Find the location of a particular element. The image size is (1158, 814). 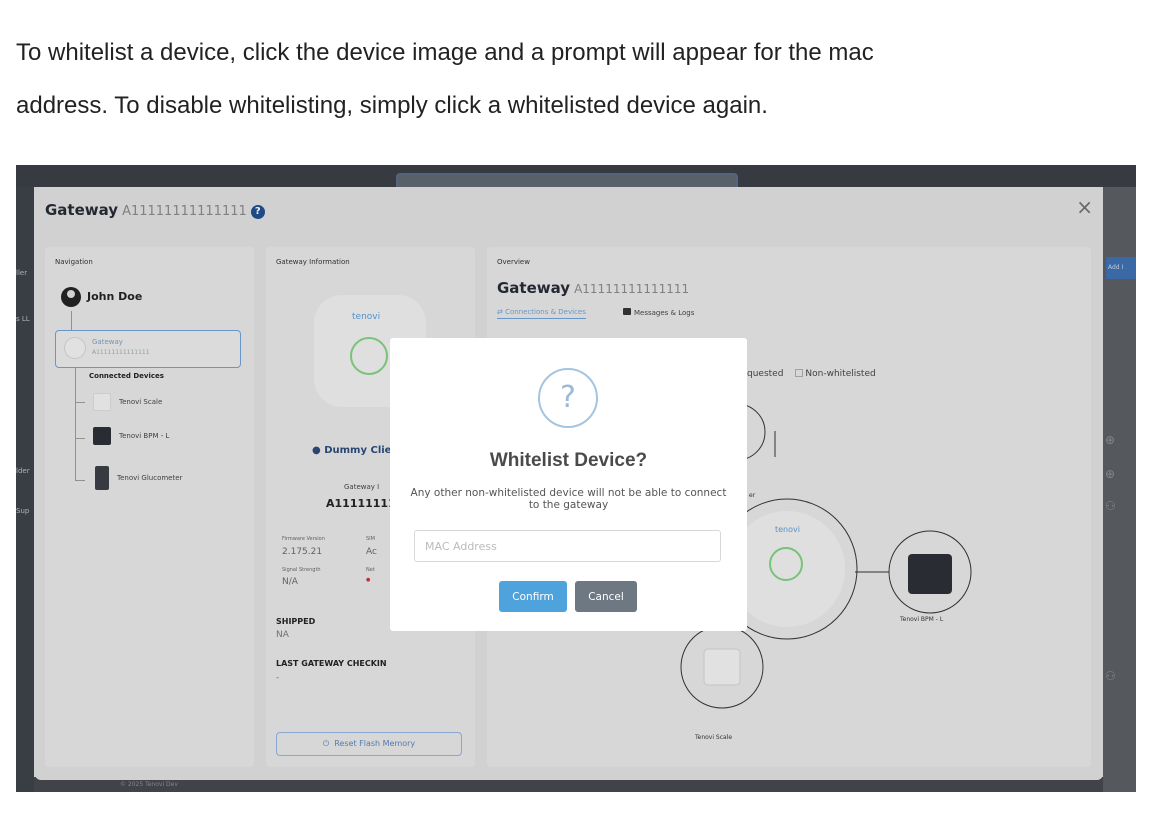

question-icon: ? is located at coordinates (568, 398).